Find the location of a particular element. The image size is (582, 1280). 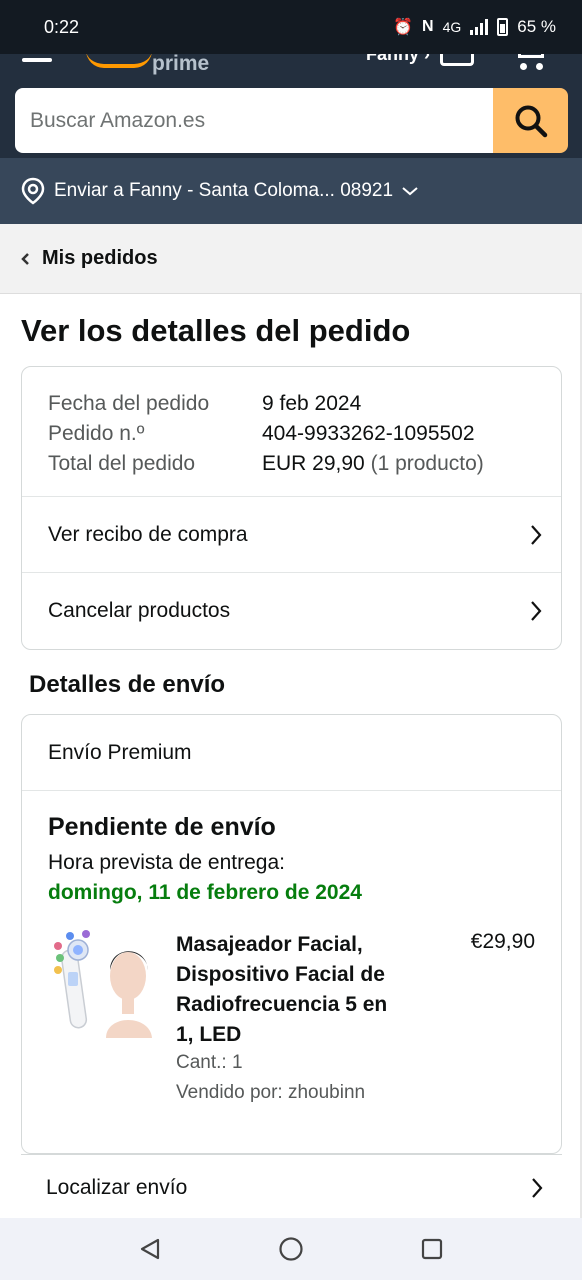

product-quantity: Cant.: 1 is located at coordinates (209, 1062).